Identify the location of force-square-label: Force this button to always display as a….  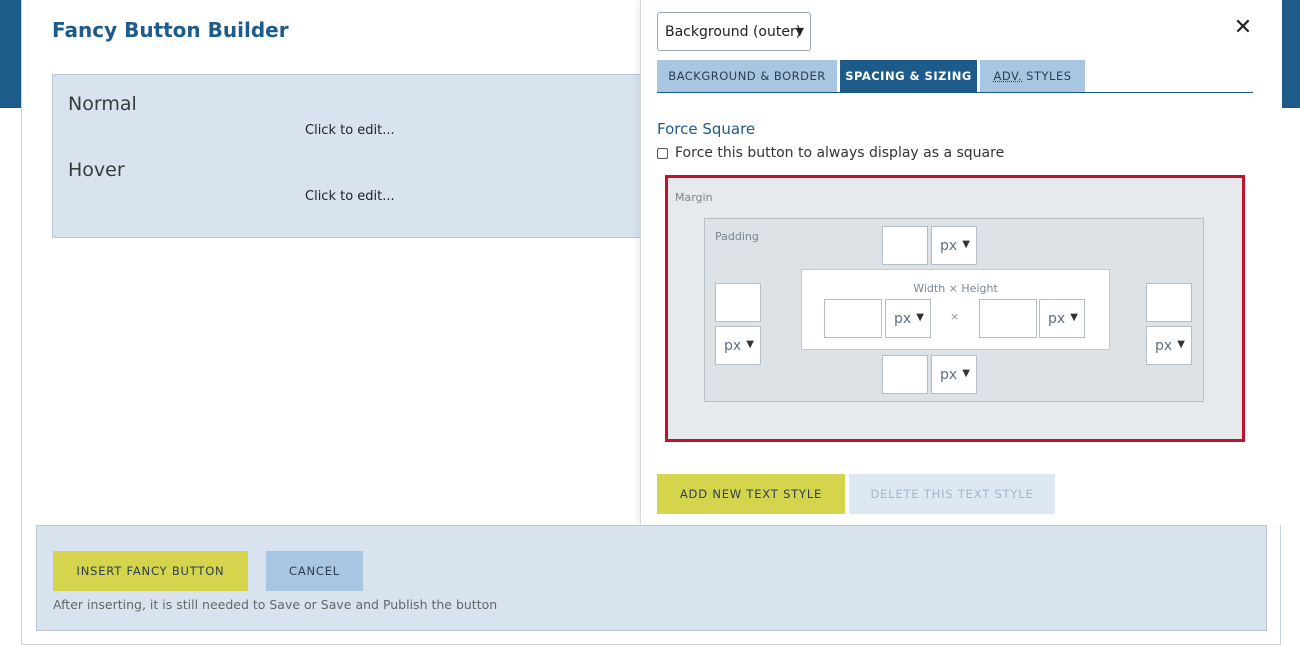
(840, 153).